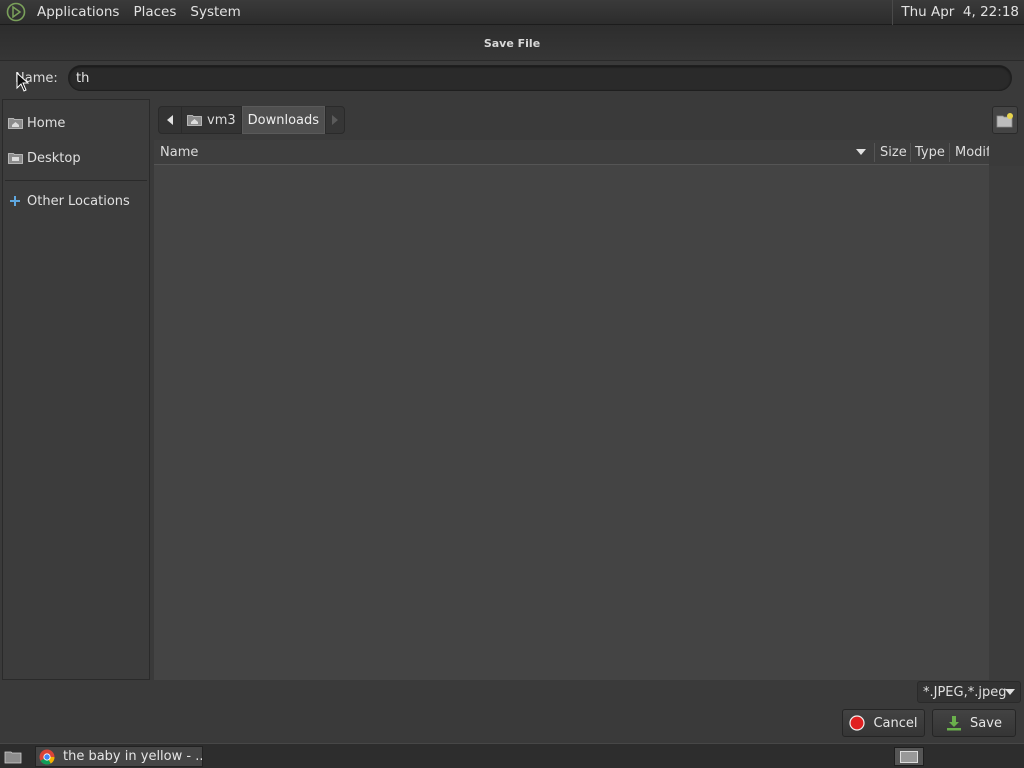 The height and width of the screenshot is (768, 1024). What do you see at coordinates (965, 692) in the screenshot?
I see `file-type-filter-value: *.JPEG,*.jpeg` at bounding box center [965, 692].